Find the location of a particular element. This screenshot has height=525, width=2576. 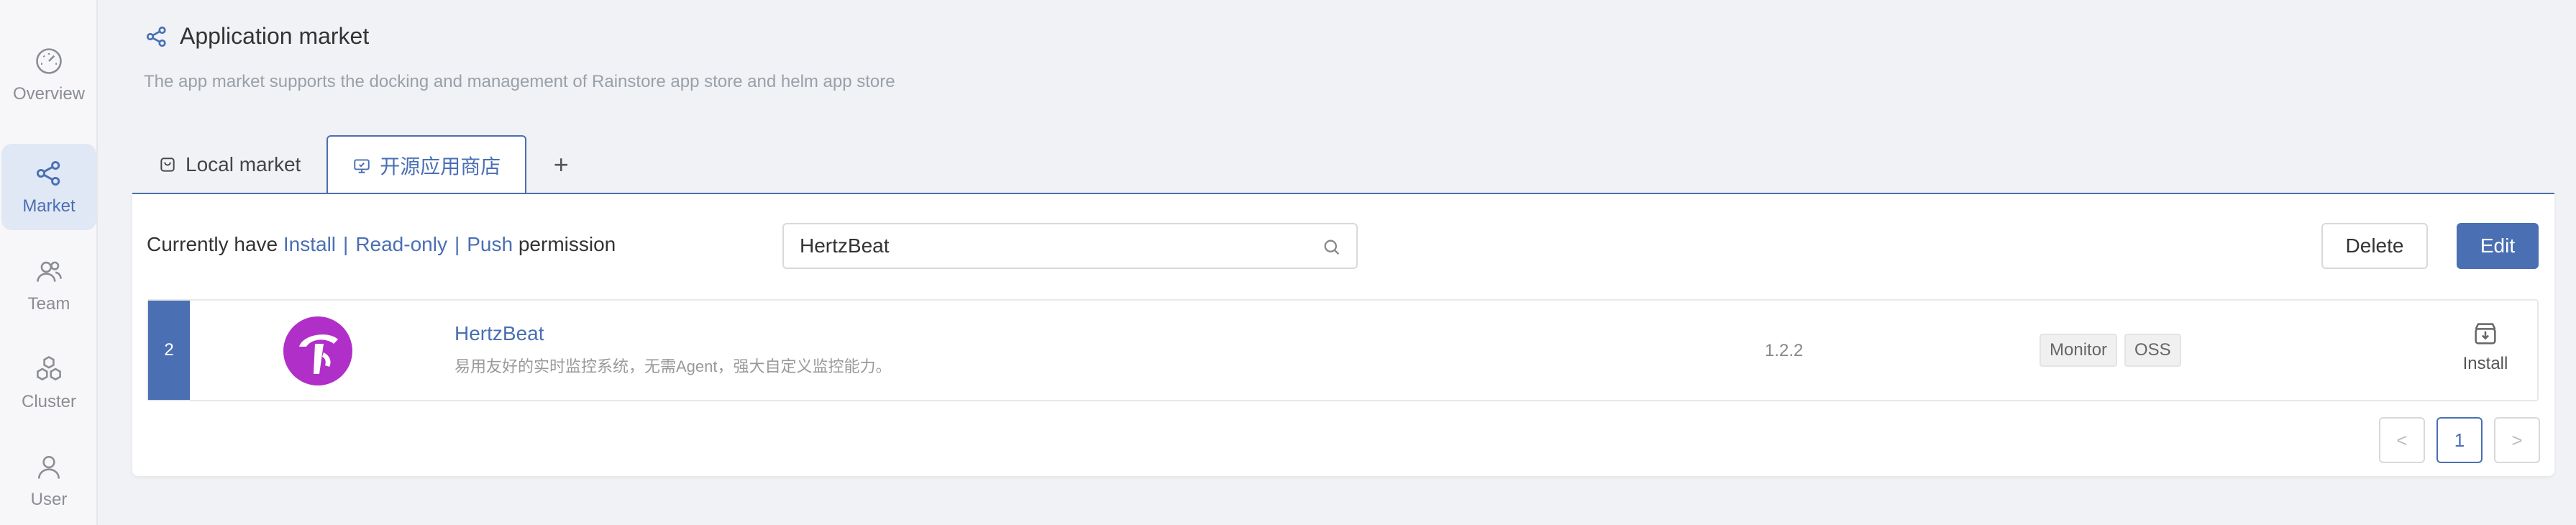

sidebar: Overview Market Team Cluster User is located at coordinates (49, 262).